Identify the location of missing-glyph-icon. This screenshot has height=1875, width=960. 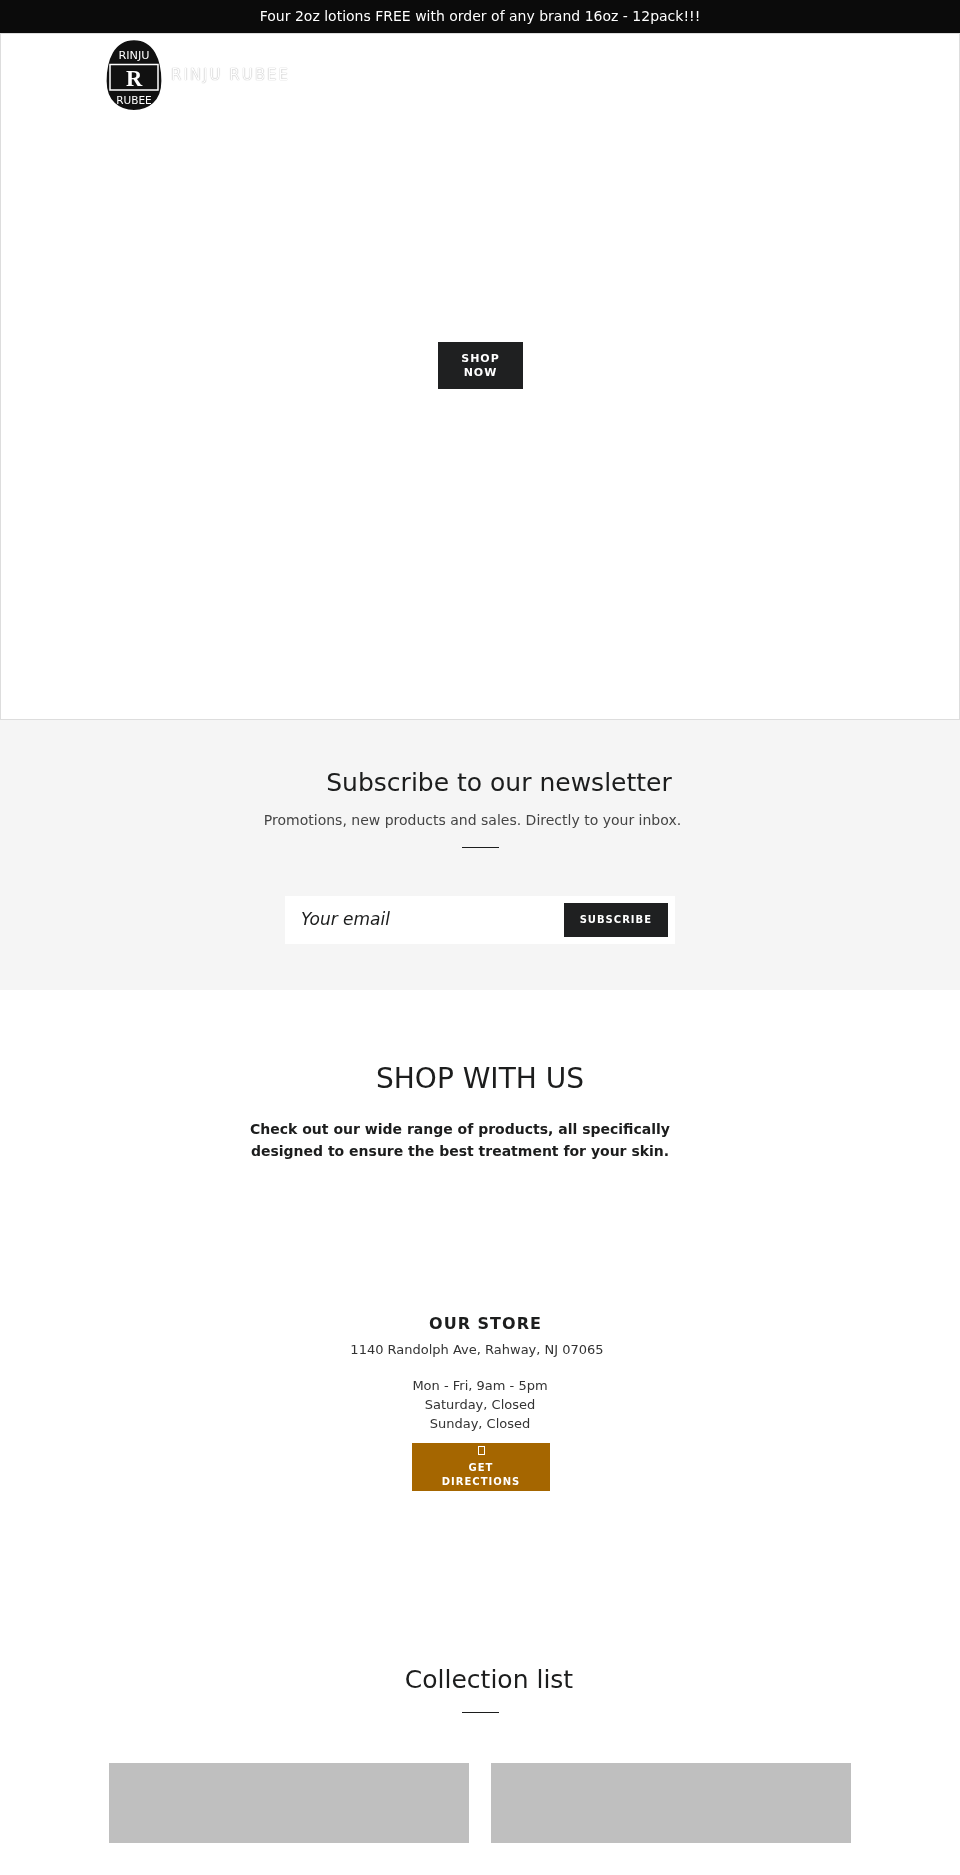
(481, 1450).